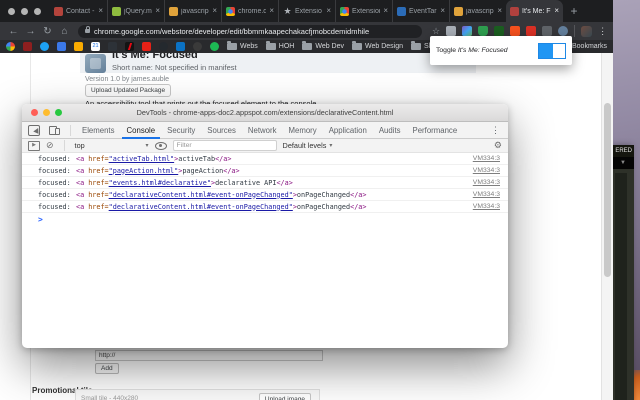  Describe the element at coordinates (574, 11) in the screenshot. I see `new-tab-button: +` at that location.